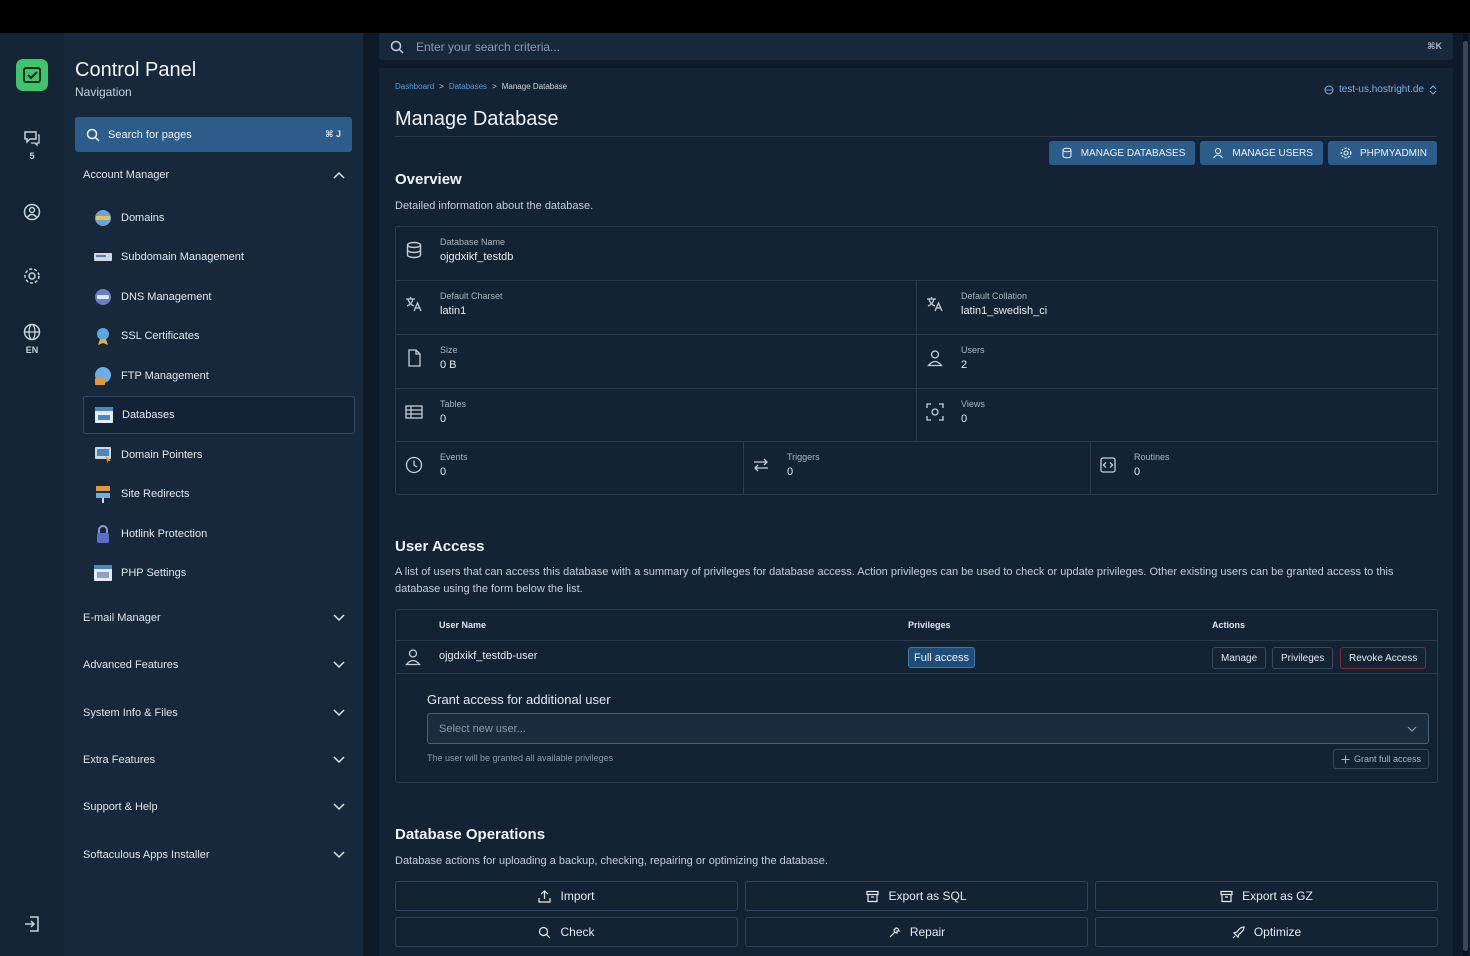 The height and width of the screenshot is (956, 1470). Describe the element at coordinates (1266, 932) in the screenshot. I see `optimize-button: Optimize` at that location.